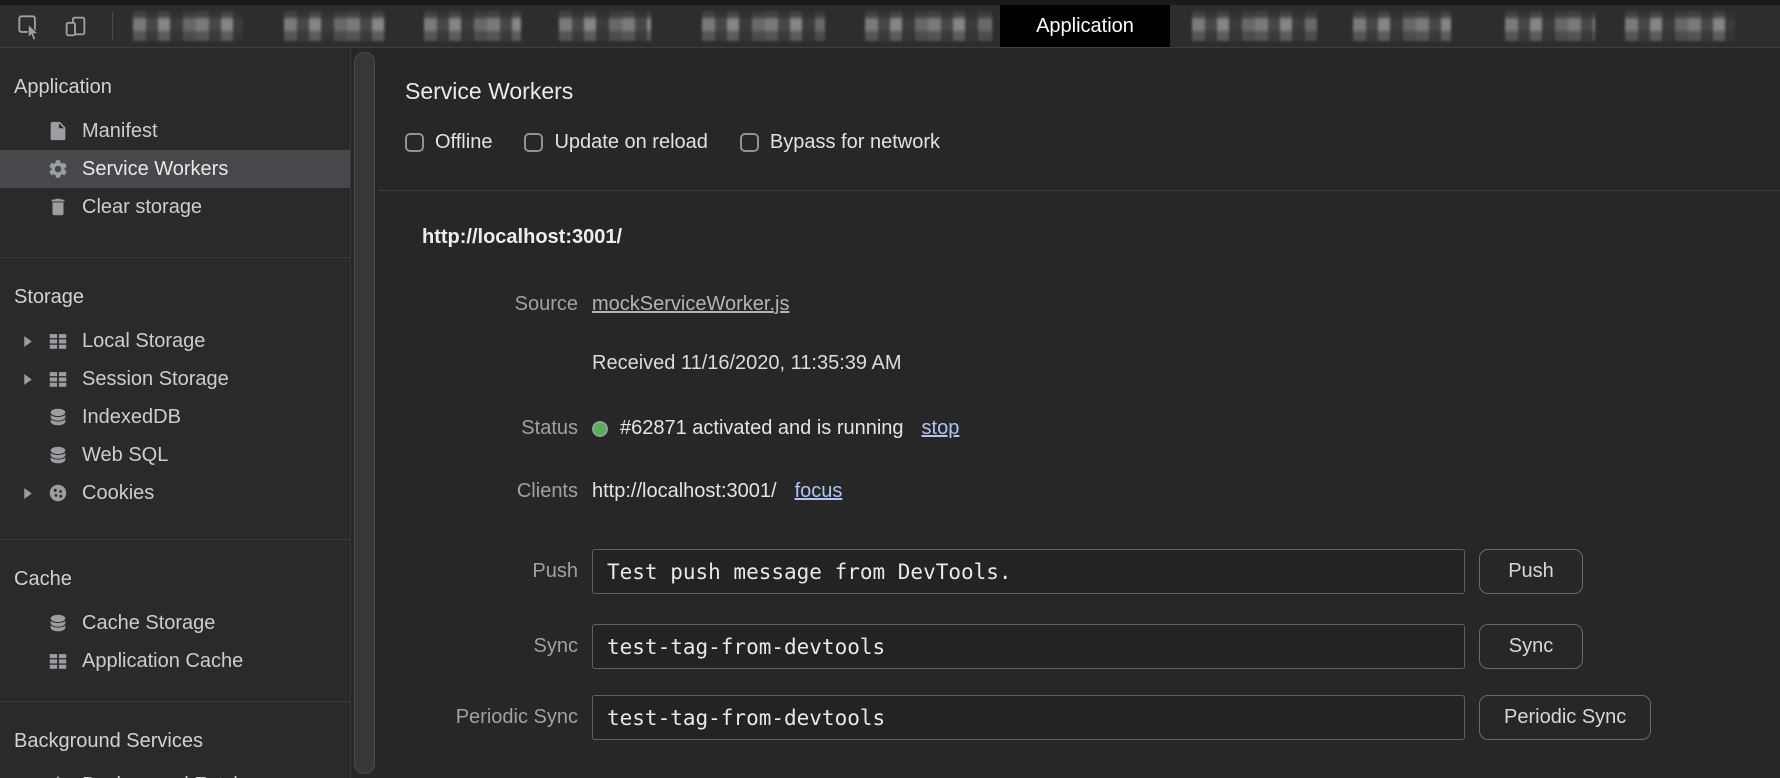 The image size is (1780, 778). I want to click on push-message-input, so click(1028, 571).